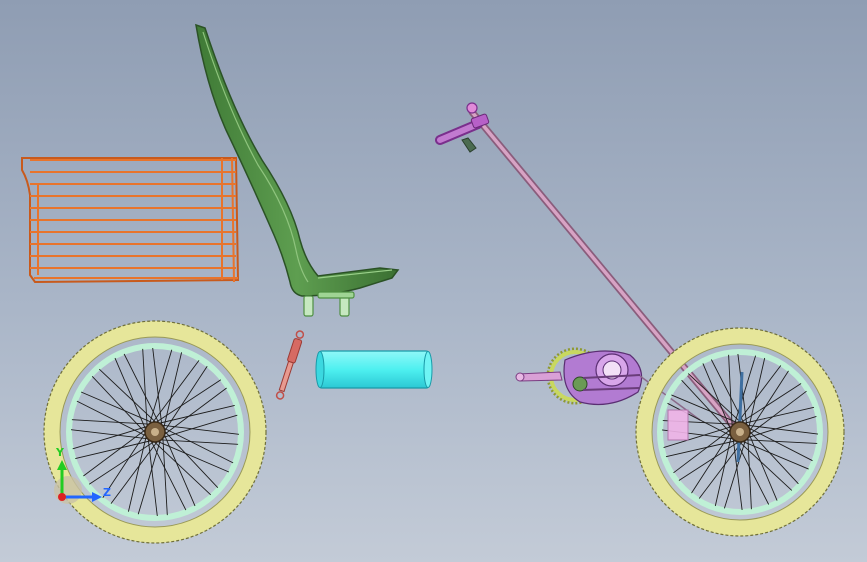 The image size is (867, 562). I want to click on pedal-crank, so click(540, 376).